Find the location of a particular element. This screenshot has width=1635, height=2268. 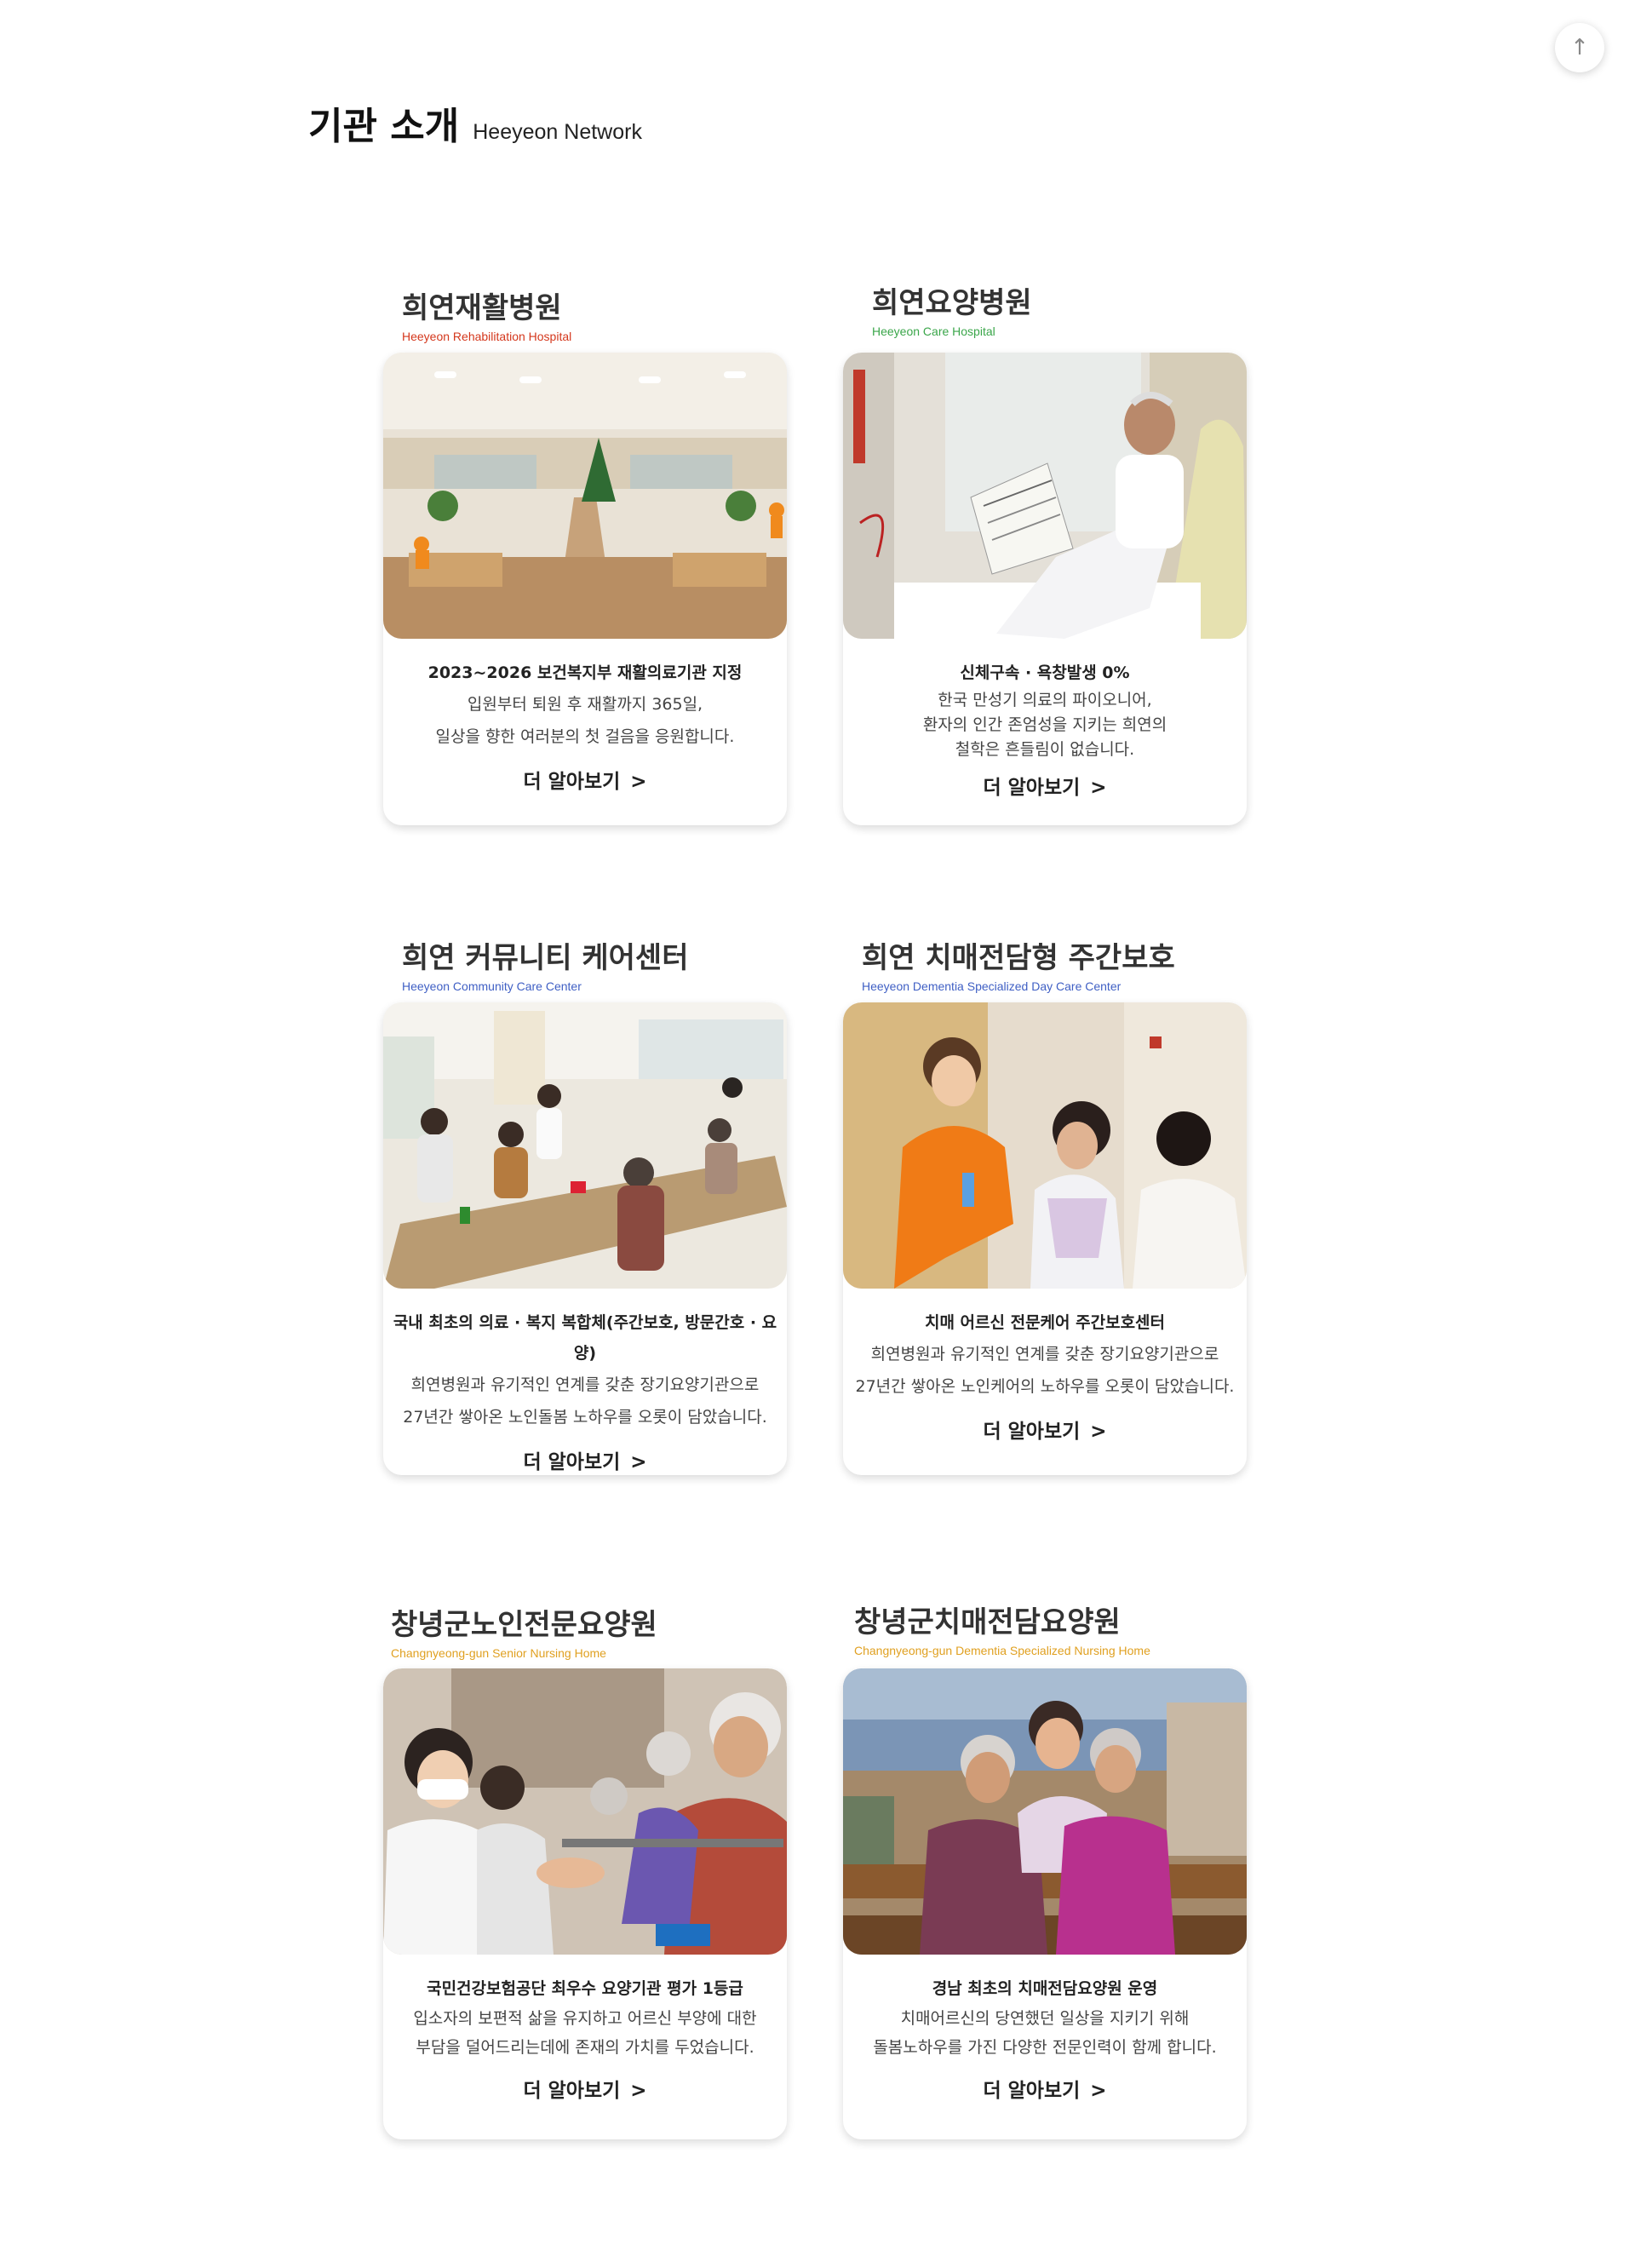

card-headline: 신체구속 · 욕창발생 0% is located at coordinates (1045, 672).